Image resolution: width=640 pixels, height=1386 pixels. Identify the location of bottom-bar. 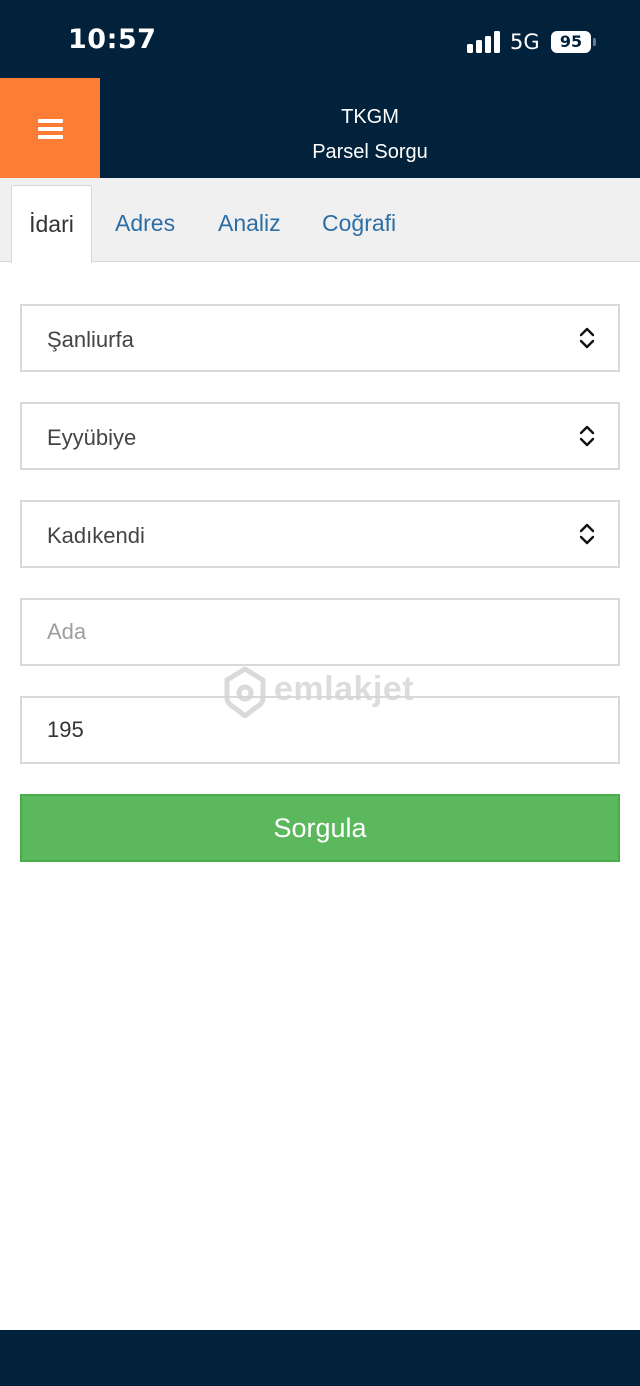
(320, 1358).